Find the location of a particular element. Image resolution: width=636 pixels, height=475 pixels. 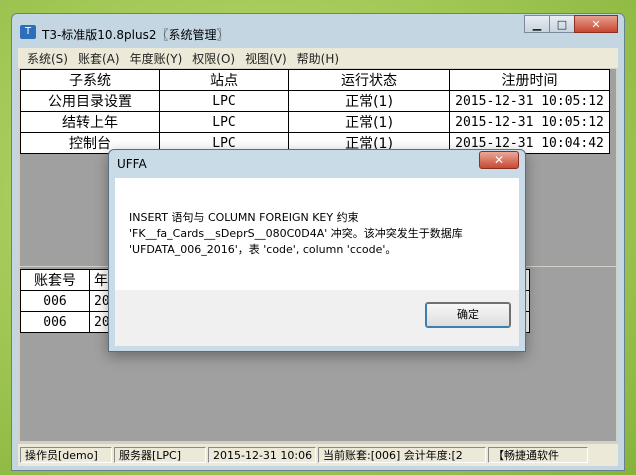

table-row: 公用目录设置 LPC 正常(1) 2015-12-31 10:05:12 is located at coordinates (315, 101).